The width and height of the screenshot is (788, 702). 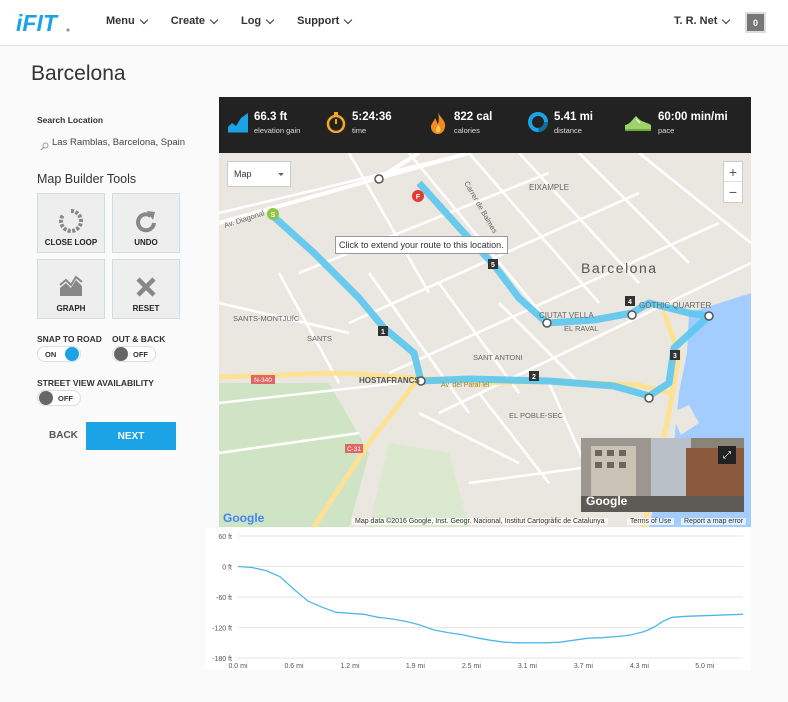 What do you see at coordinates (69, 339) in the screenshot?
I see `snap-to-road-label: SNAP TO ROAD` at bounding box center [69, 339].